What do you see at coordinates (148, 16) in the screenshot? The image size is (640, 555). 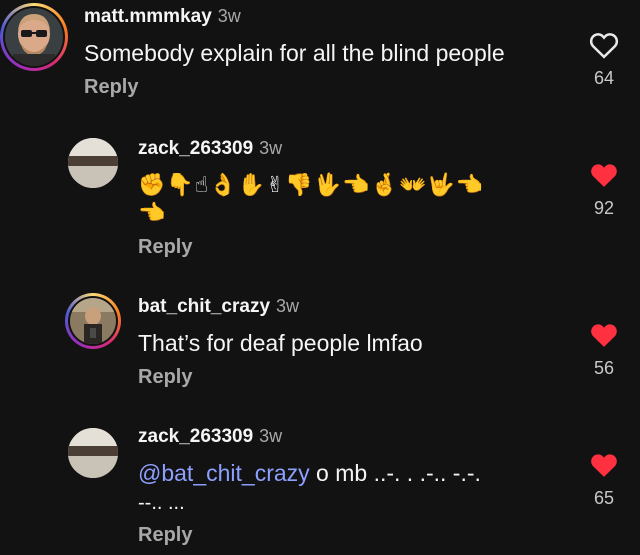 I see `username-label: matt.mmmkay` at bounding box center [148, 16].